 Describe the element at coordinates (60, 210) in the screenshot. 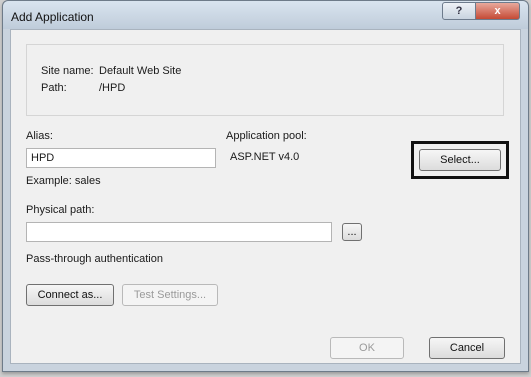

I see `physical-path-label: Physical path:` at that location.